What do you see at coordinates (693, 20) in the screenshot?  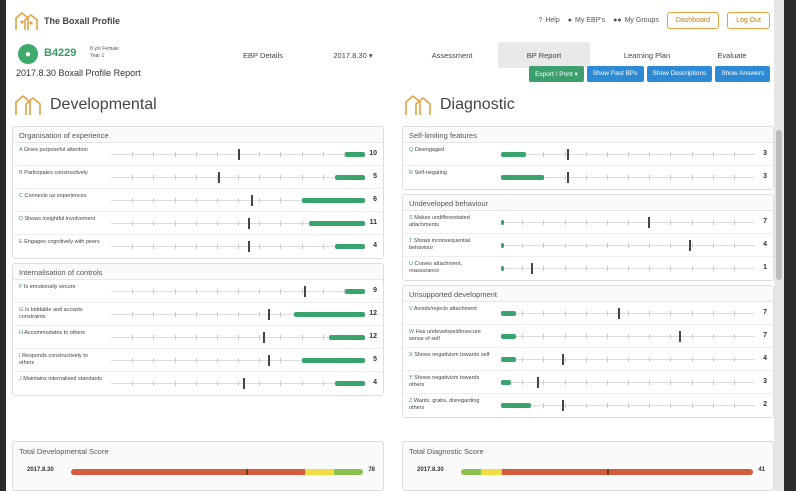 I see `dashboard-button: Dashboard` at bounding box center [693, 20].